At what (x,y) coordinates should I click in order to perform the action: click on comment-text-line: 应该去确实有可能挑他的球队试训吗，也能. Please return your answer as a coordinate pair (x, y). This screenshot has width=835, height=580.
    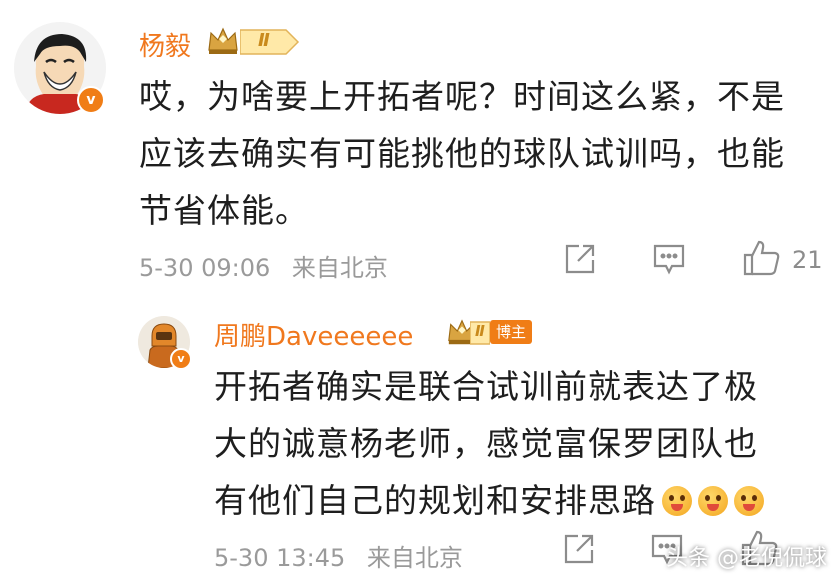
    Looking at the image, I should click on (462, 153).